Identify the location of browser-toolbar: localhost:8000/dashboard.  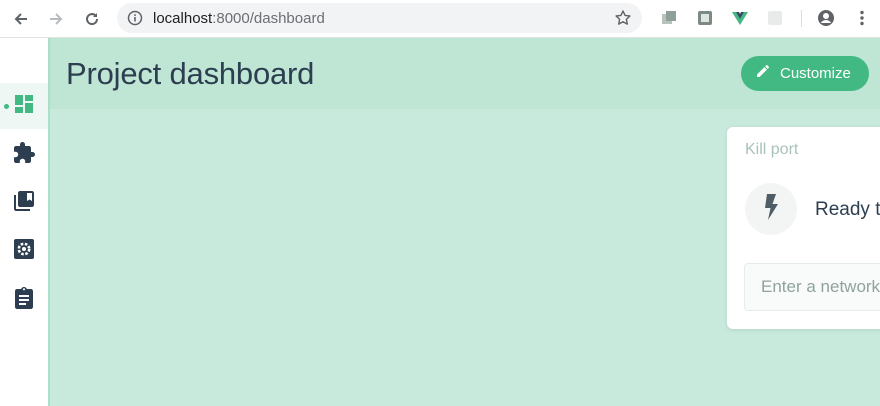
(440, 19).